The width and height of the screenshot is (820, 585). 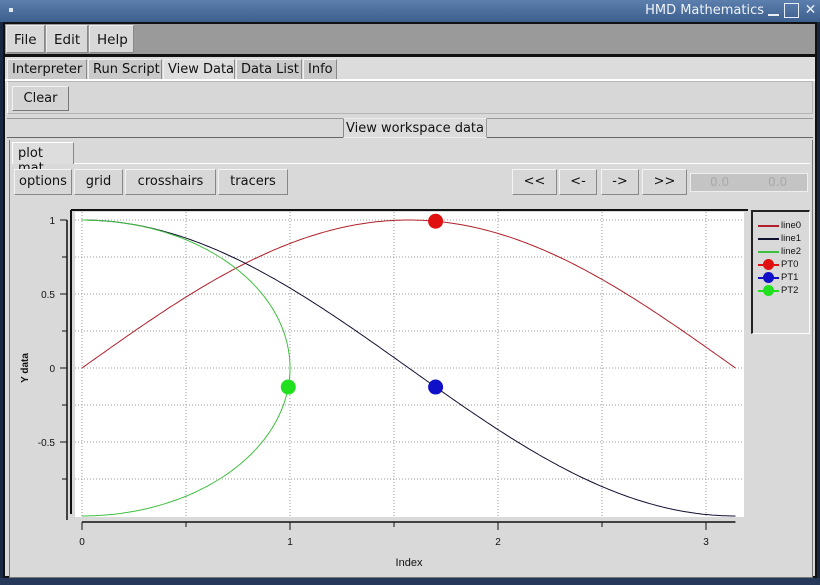 I want to click on tab-info: Info, so click(x=320, y=69).